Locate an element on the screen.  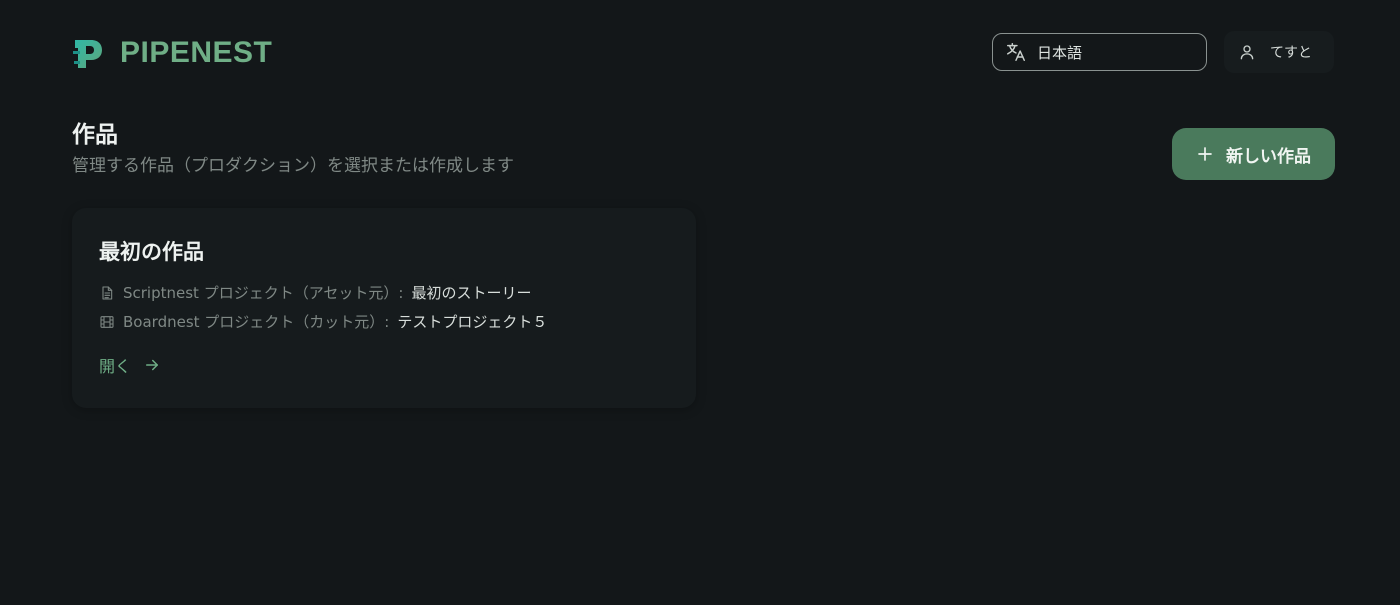
user-menu-button: てすと is located at coordinates (1279, 52).